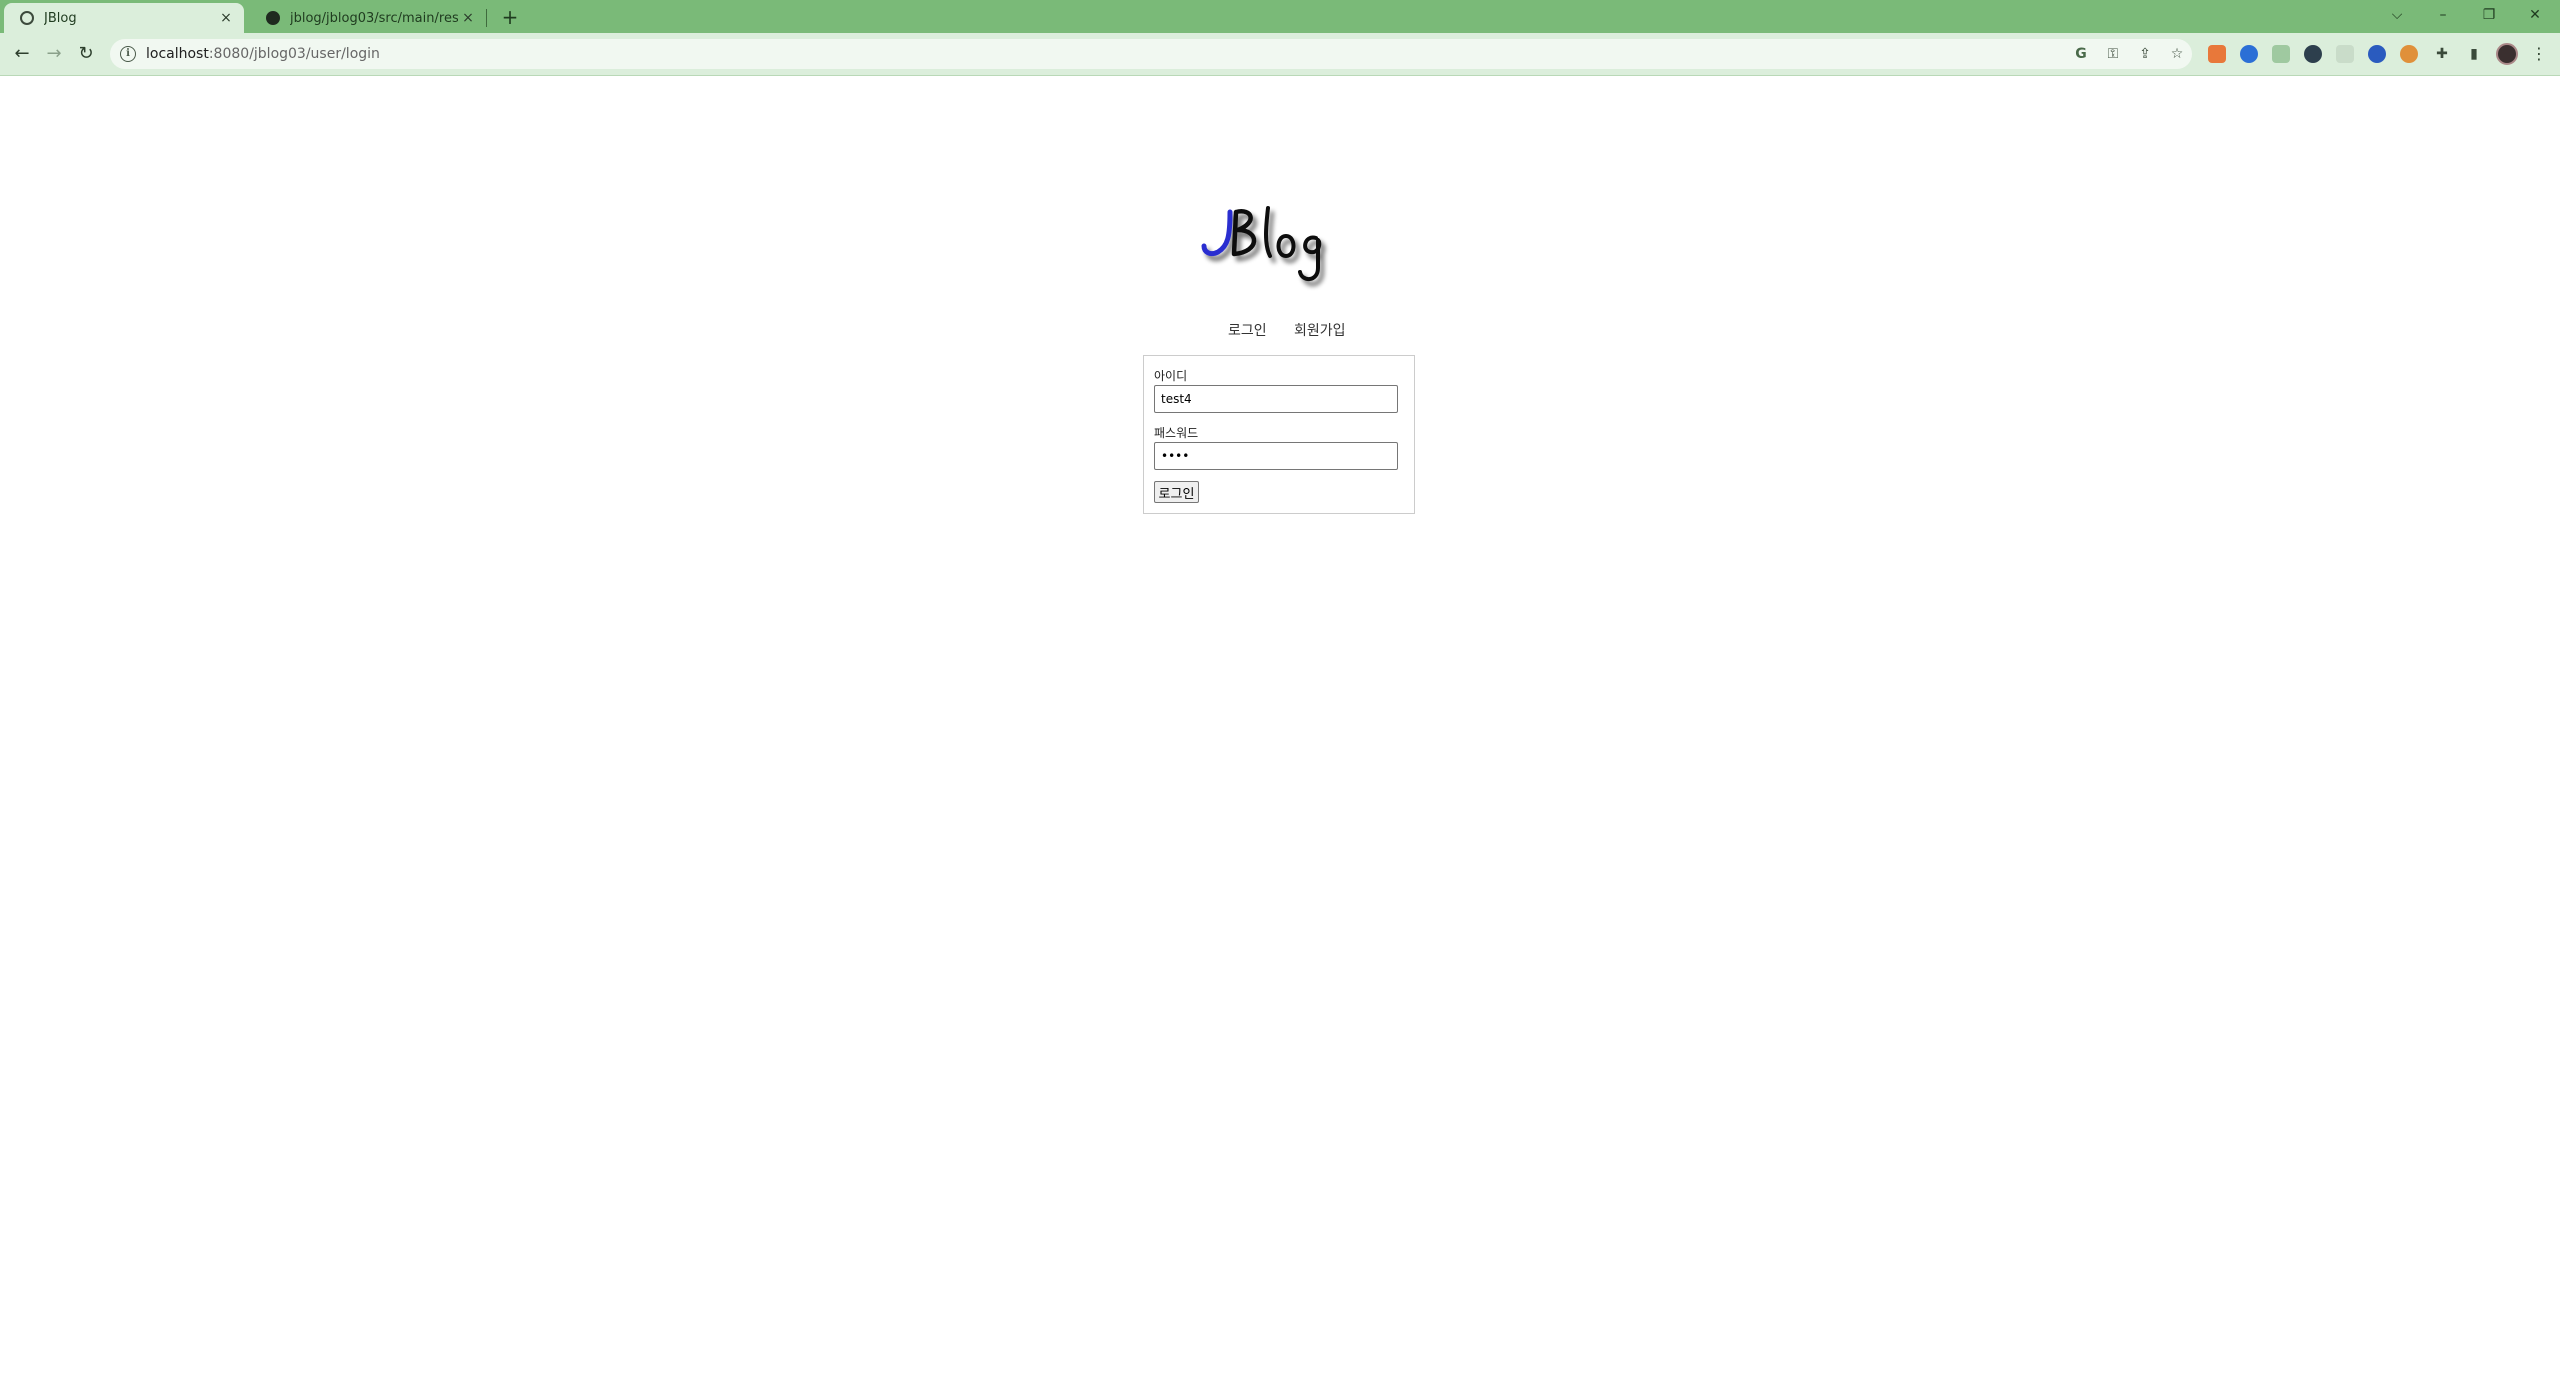  Describe the element at coordinates (27, 18) in the screenshot. I see `globe-icon` at that location.